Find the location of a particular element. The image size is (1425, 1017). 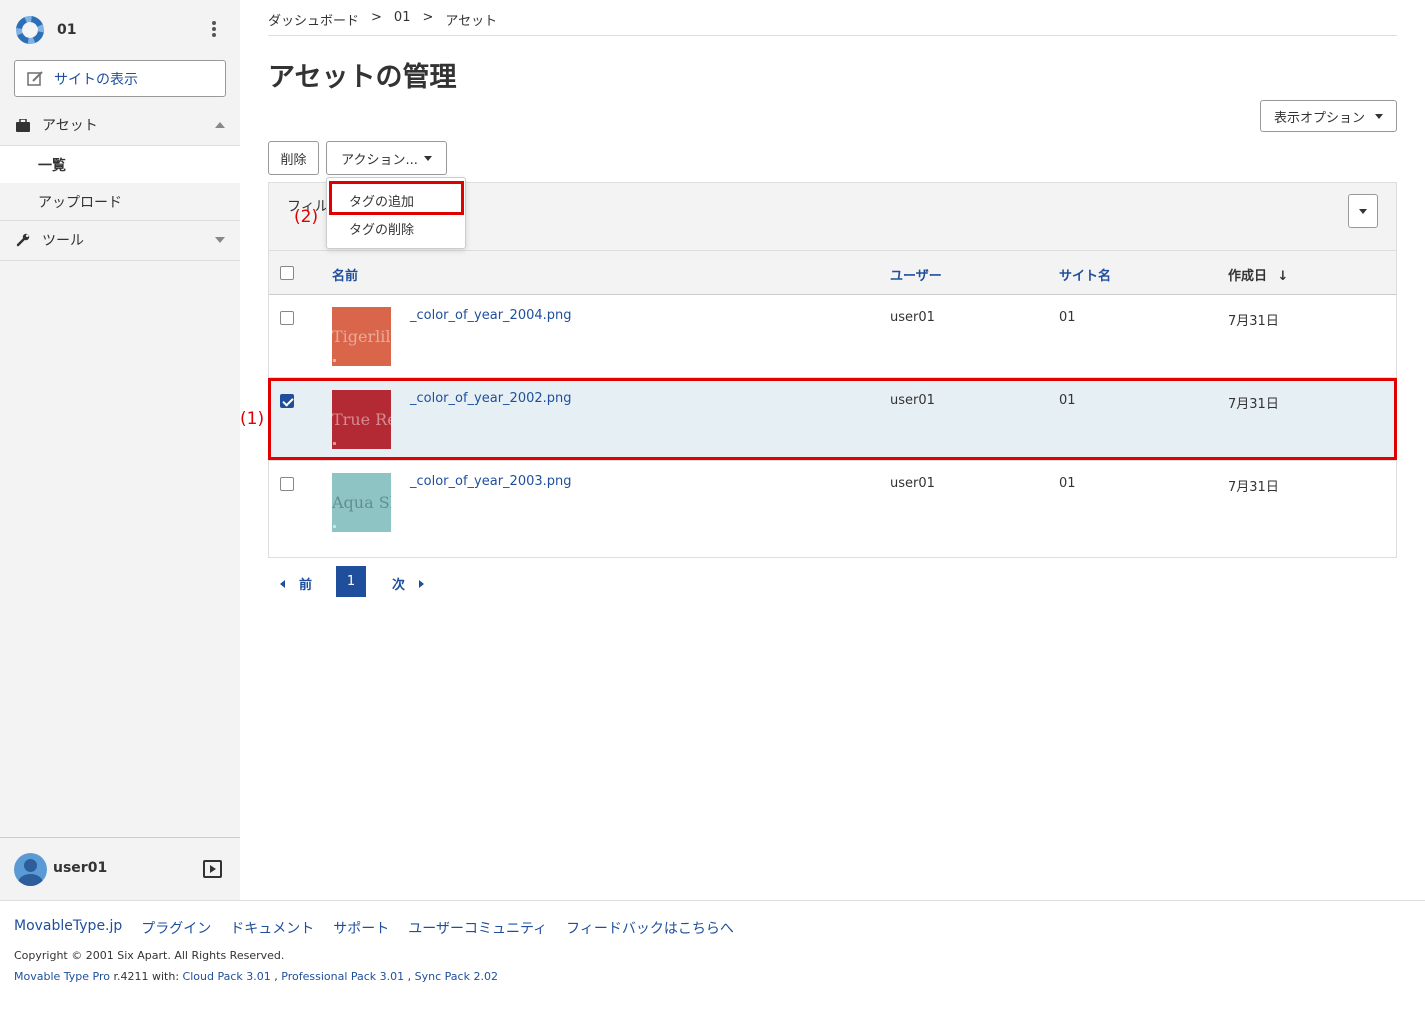

asset-filename-link: _color_of_year_2003.png is located at coordinates (491, 481).